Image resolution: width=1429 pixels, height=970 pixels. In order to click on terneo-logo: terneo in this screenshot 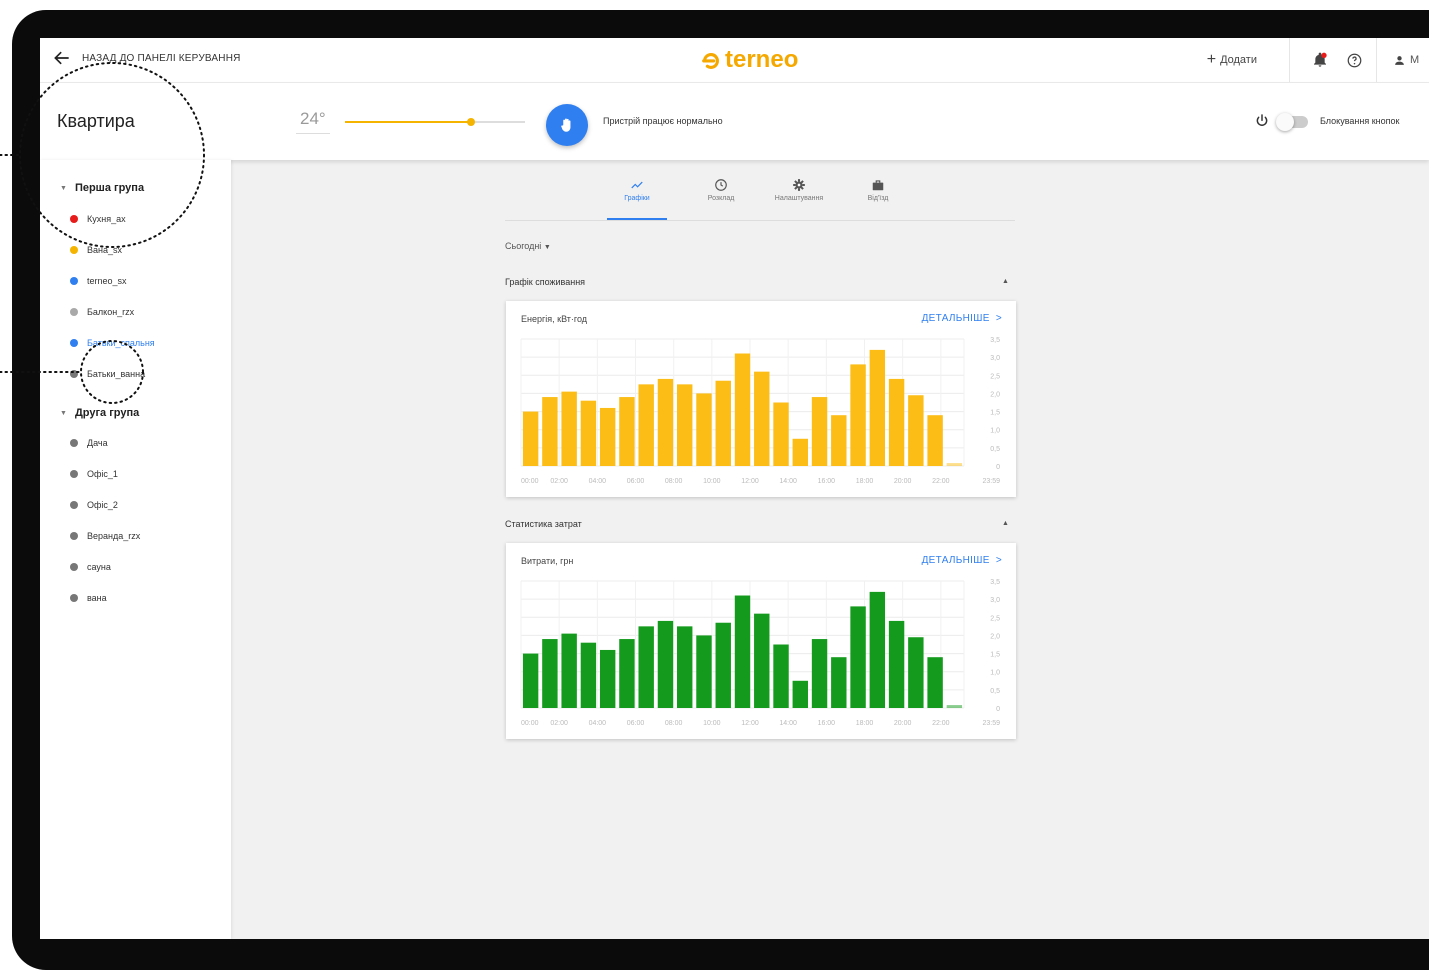, I will do `click(749, 60)`.